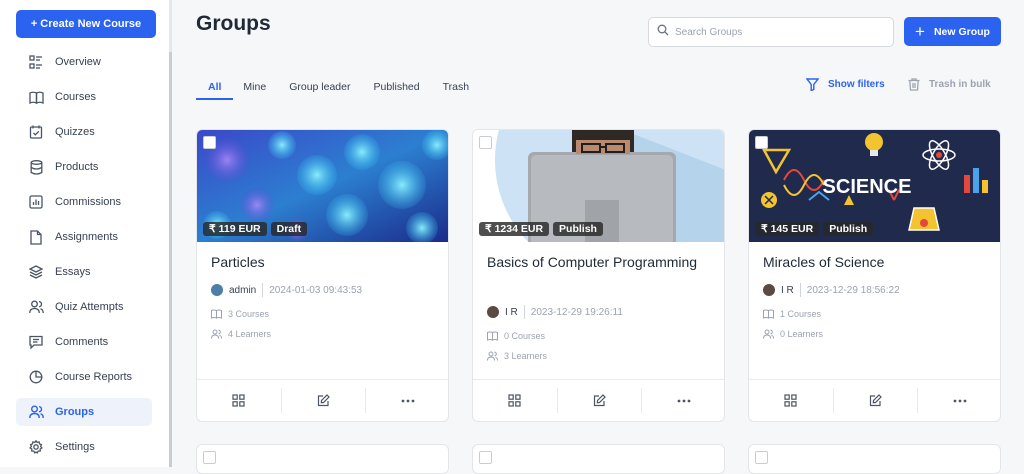 The width and height of the screenshot is (1024, 474). I want to click on status-badge: Publish, so click(578, 229).